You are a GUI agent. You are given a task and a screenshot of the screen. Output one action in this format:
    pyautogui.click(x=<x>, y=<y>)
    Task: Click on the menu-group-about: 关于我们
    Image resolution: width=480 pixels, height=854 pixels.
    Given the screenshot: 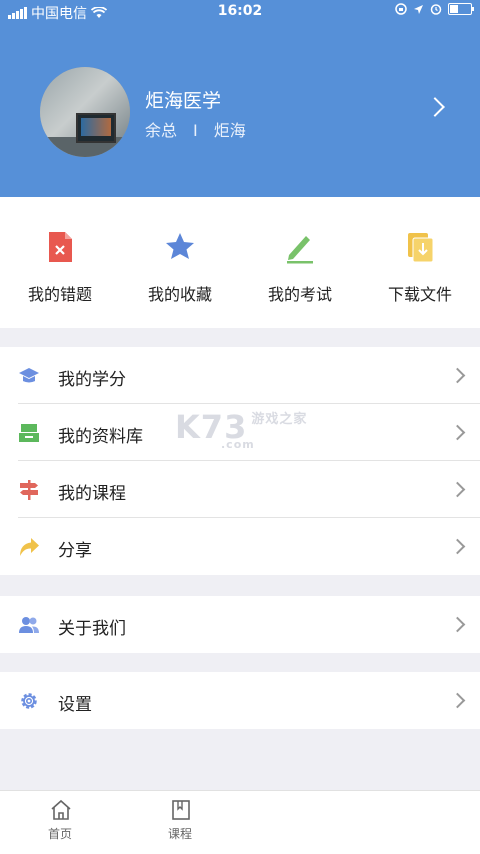 What is the action you would take?
    pyautogui.click(x=240, y=624)
    